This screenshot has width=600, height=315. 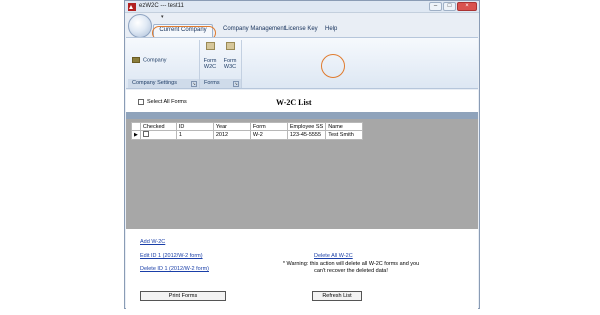 I want to click on column-header-employee-ss: Employee SS, so click(x=306, y=126).